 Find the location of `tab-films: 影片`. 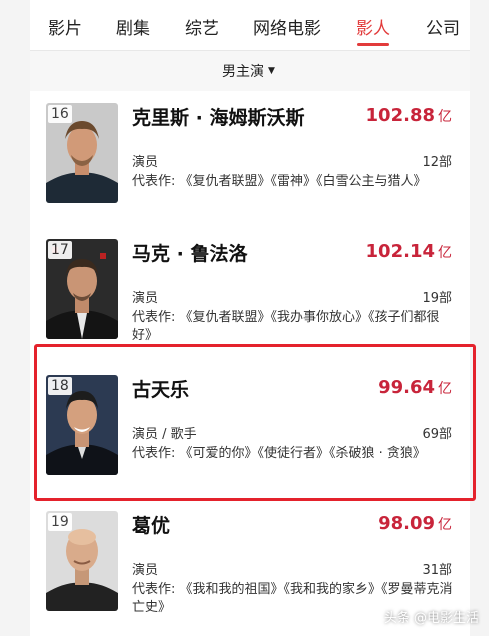

tab-films: 影片 is located at coordinates (65, 26).